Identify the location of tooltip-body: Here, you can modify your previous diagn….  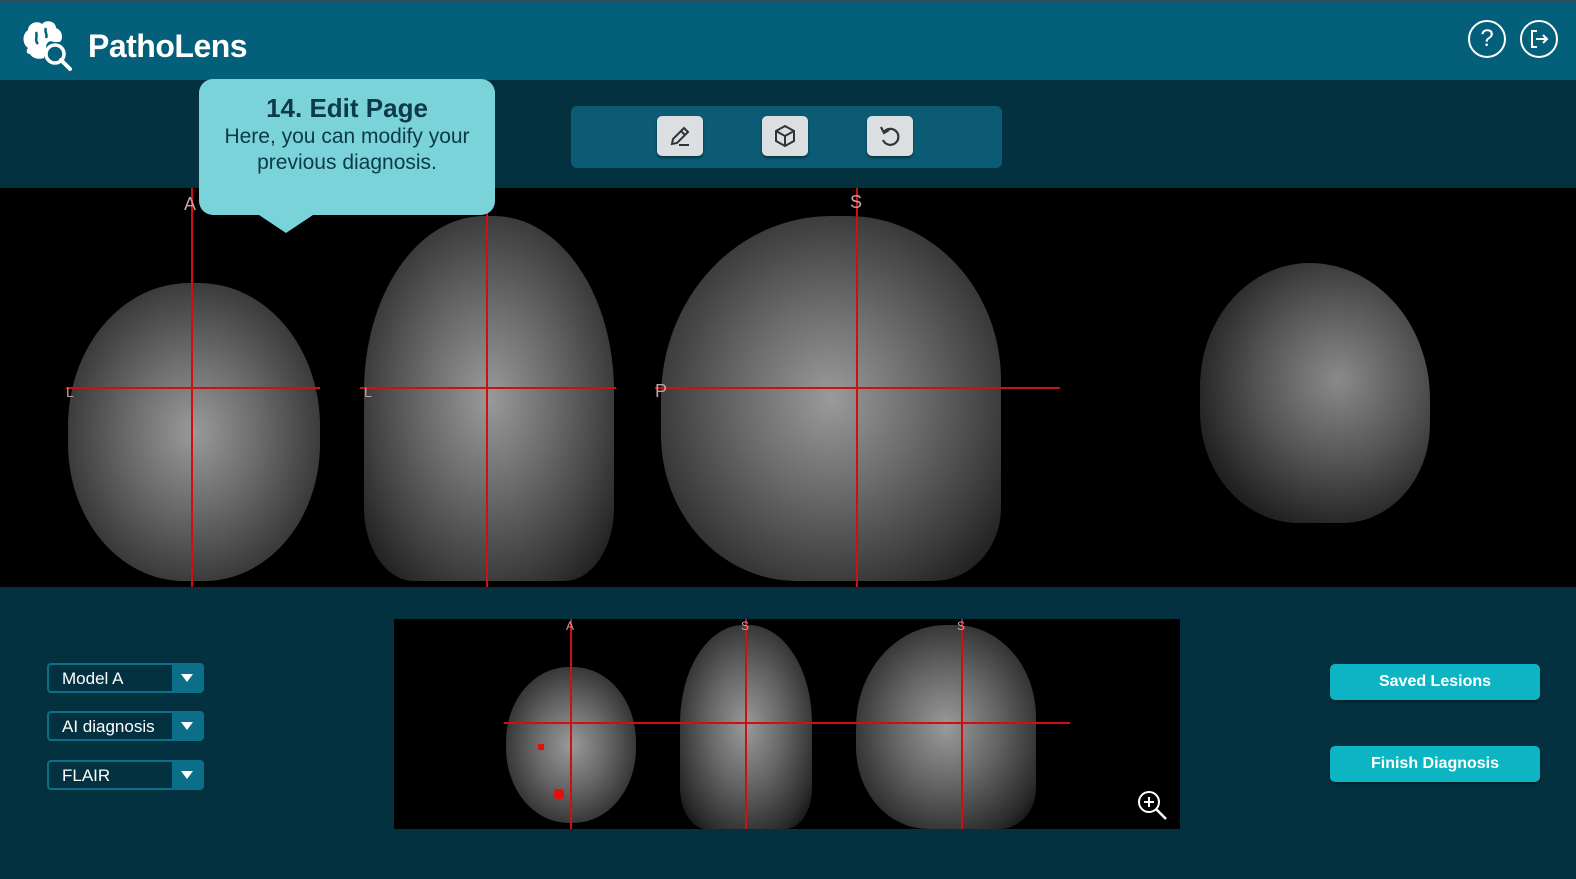
(347, 149).